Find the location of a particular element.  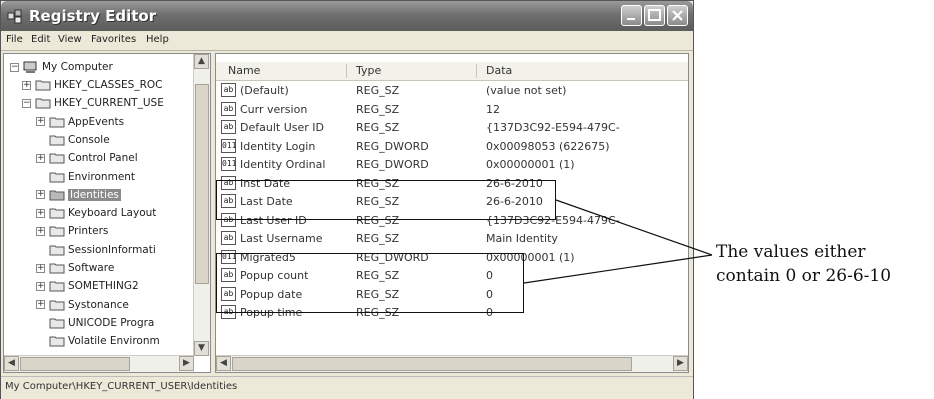

annotation-text: The values either contain 0 or 26-6-10 is located at coordinates (803, 264).